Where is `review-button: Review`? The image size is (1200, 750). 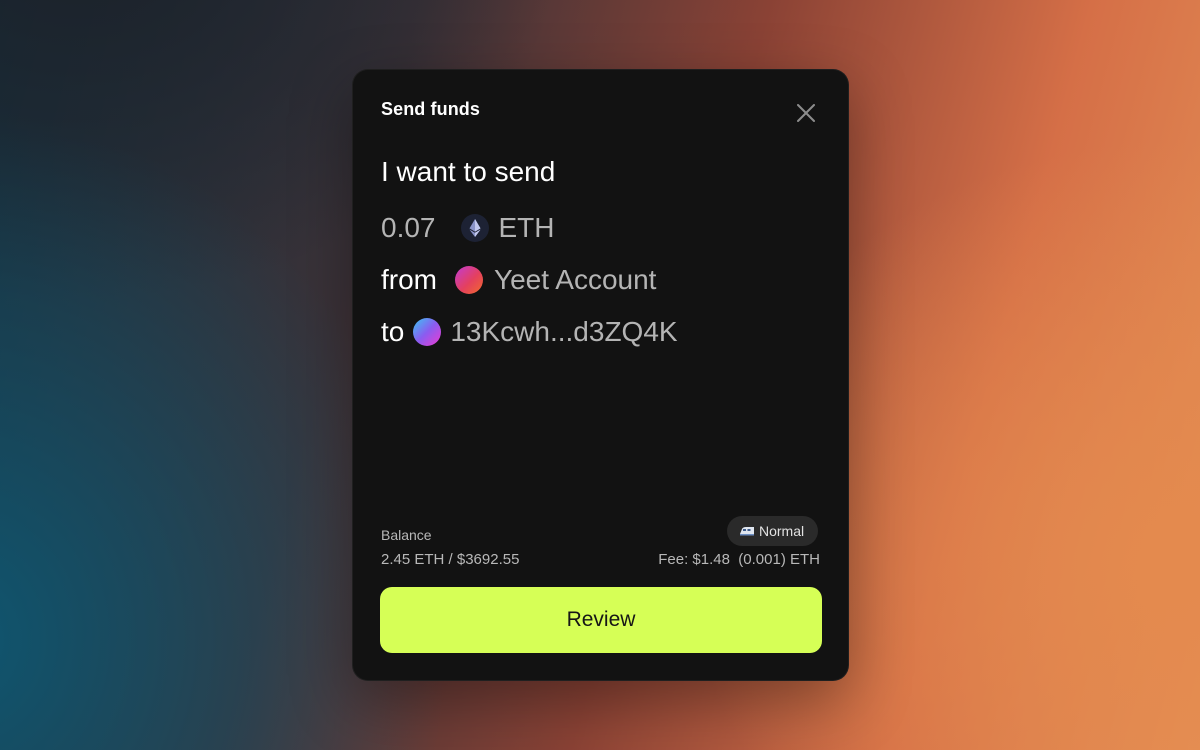
review-button: Review is located at coordinates (601, 620).